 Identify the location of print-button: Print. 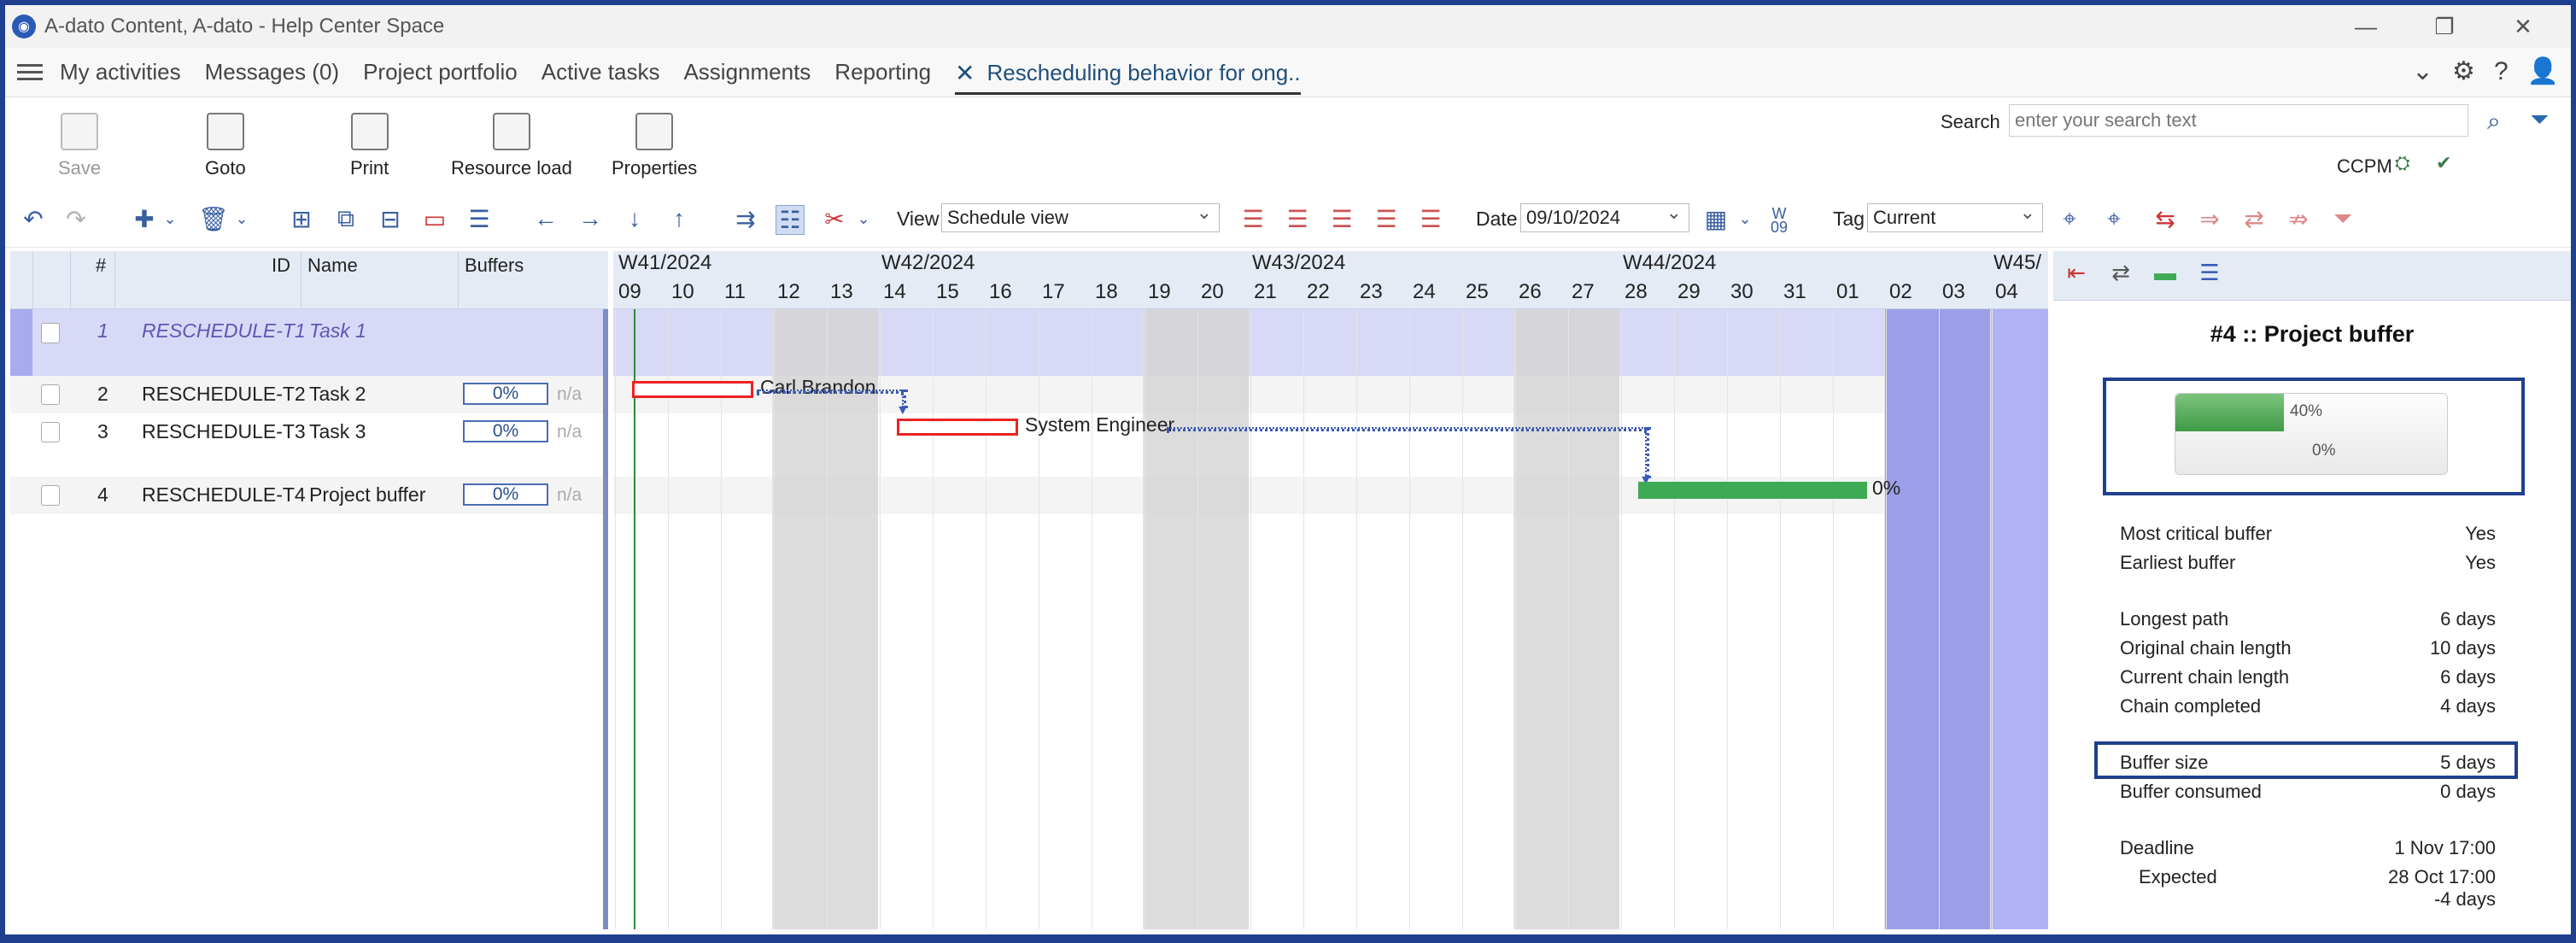
(369, 146).